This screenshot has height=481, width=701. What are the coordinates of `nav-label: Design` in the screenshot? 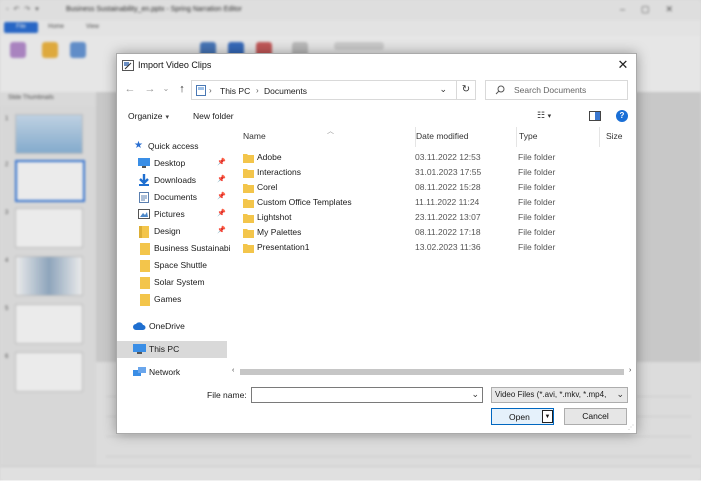 It's located at (167, 231).